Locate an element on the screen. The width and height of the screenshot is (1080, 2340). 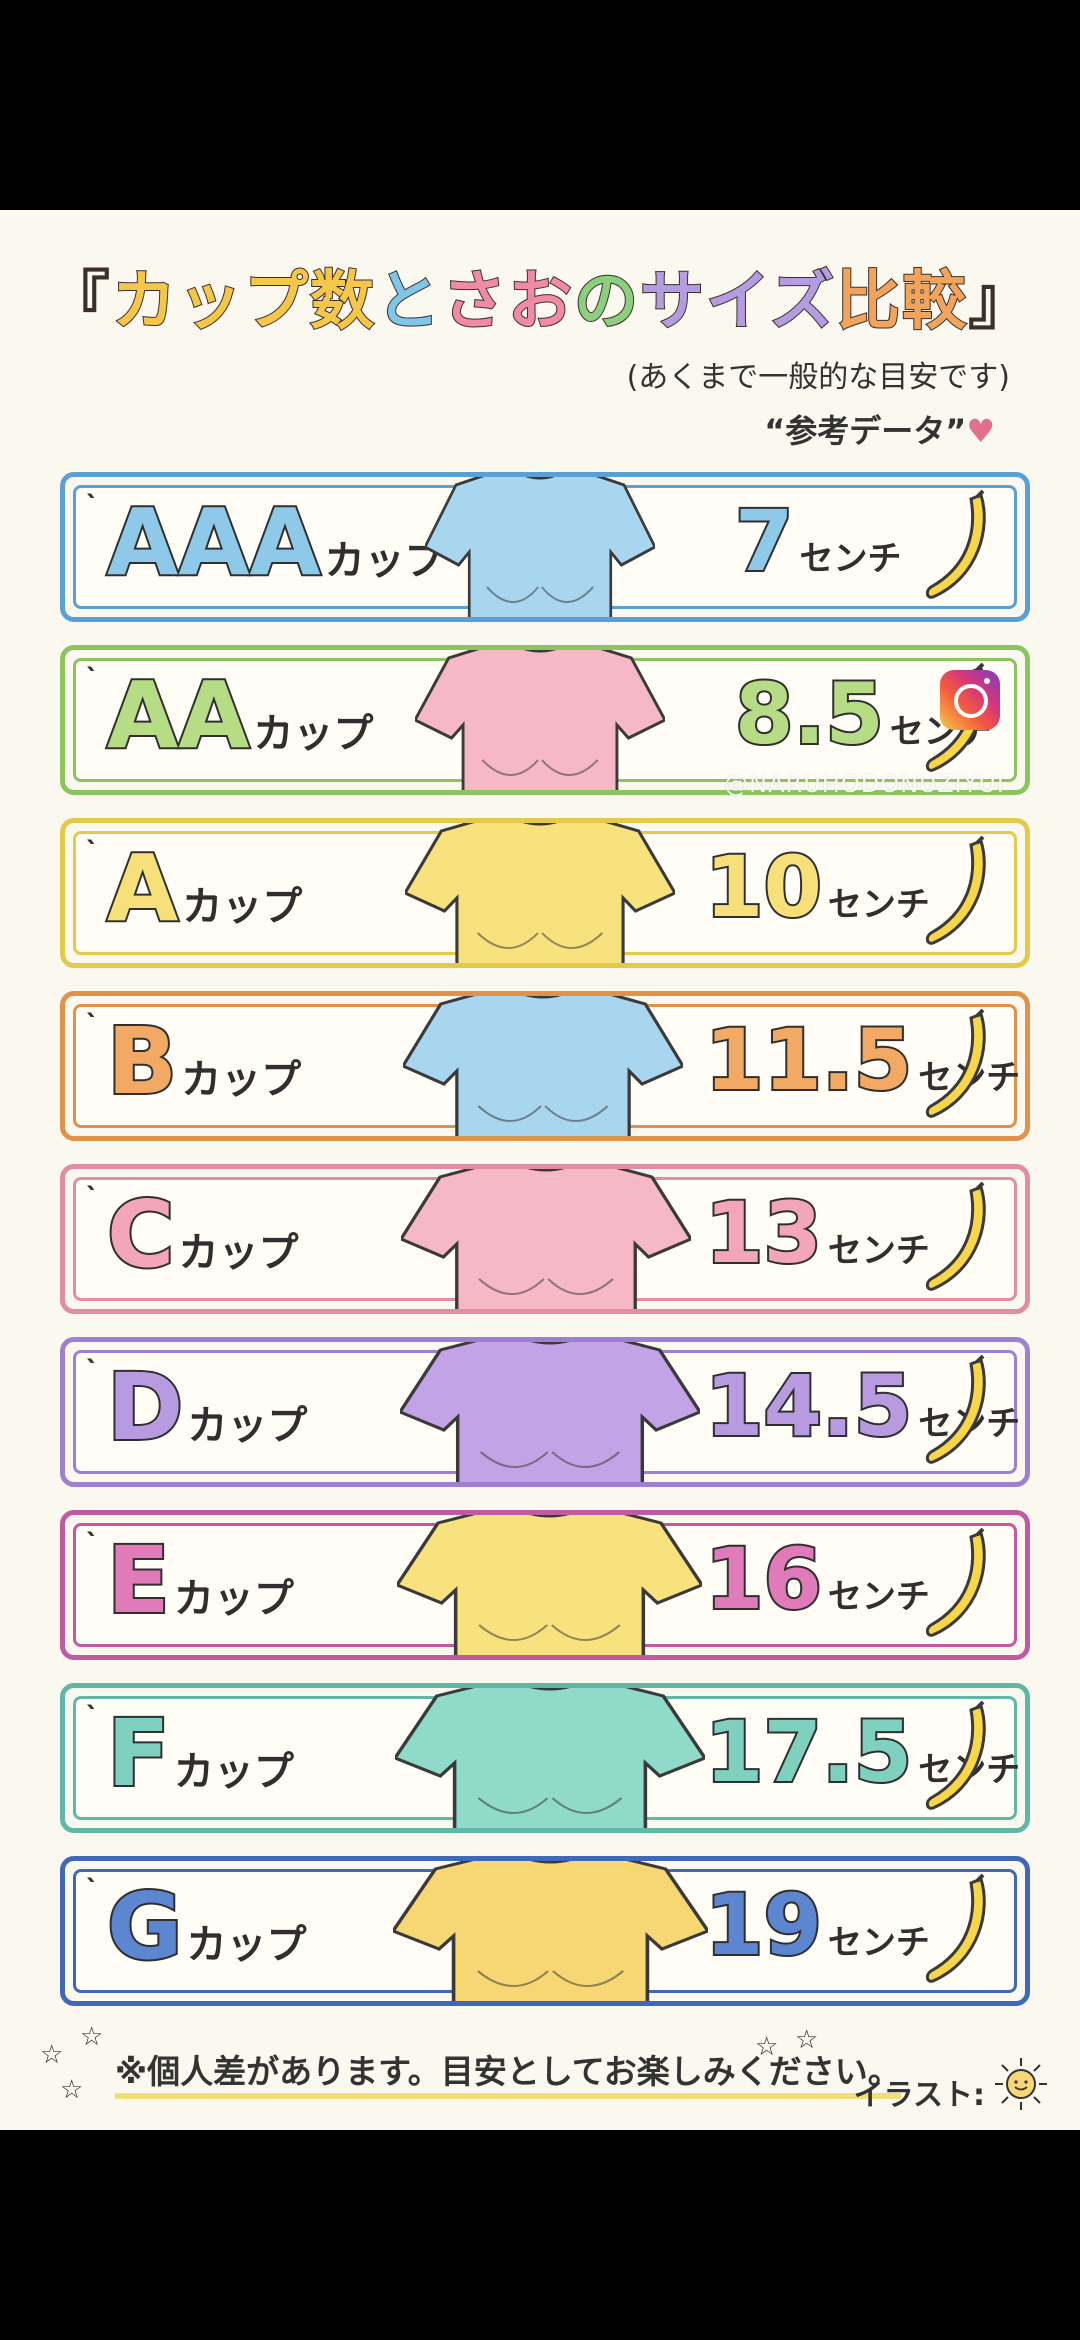
cup-label: B カップ is located at coordinates (203, 1062).